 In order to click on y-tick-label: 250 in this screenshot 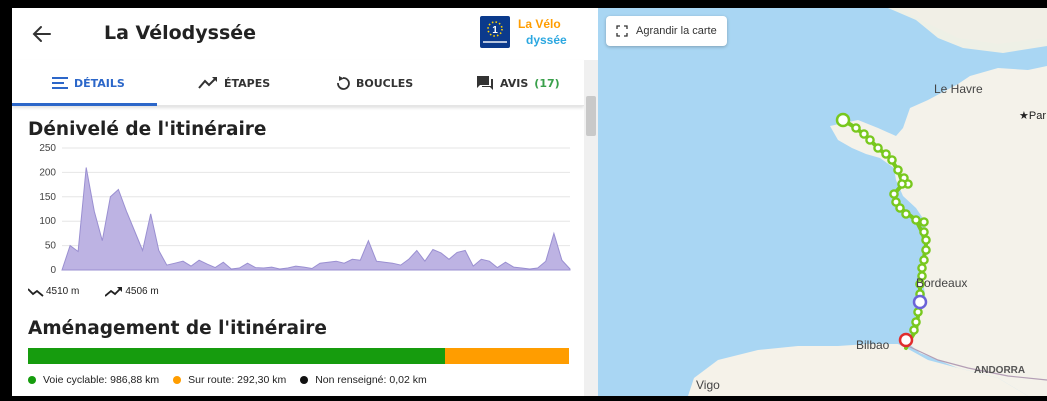, I will do `click(47, 148)`.